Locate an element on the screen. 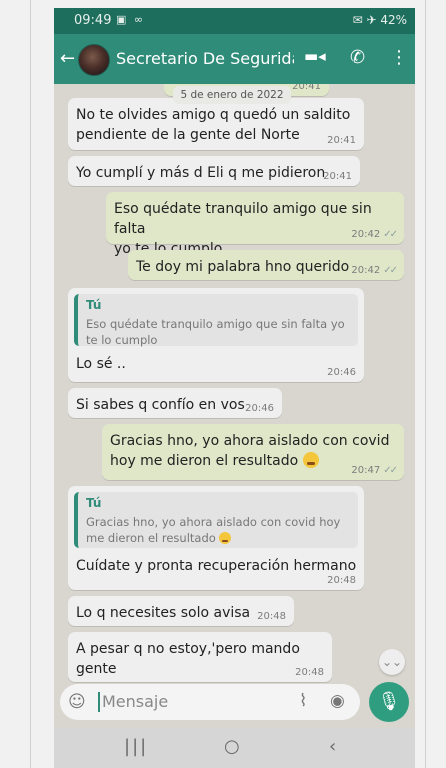  menu-icon: ⋮ is located at coordinates (399, 57).